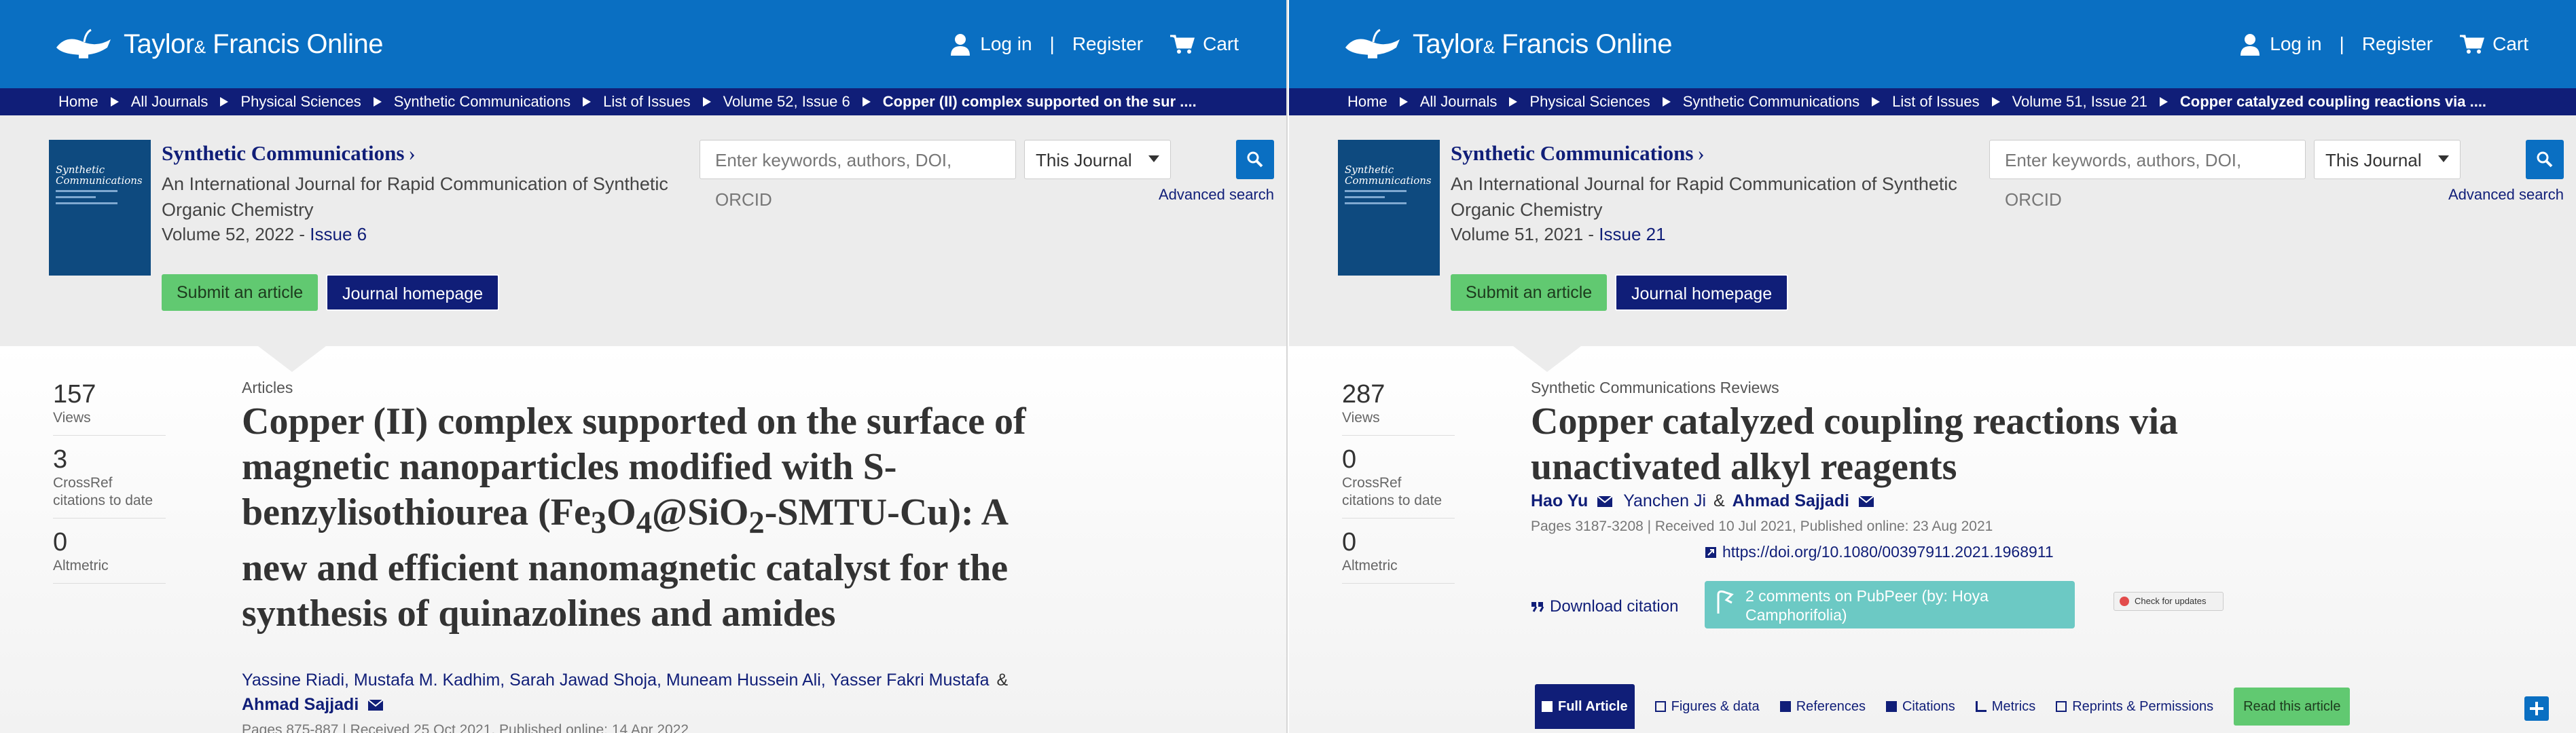  What do you see at coordinates (267, 388) in the screenshot?
I see `article-type: Articles` at bounding box center [267, 388].